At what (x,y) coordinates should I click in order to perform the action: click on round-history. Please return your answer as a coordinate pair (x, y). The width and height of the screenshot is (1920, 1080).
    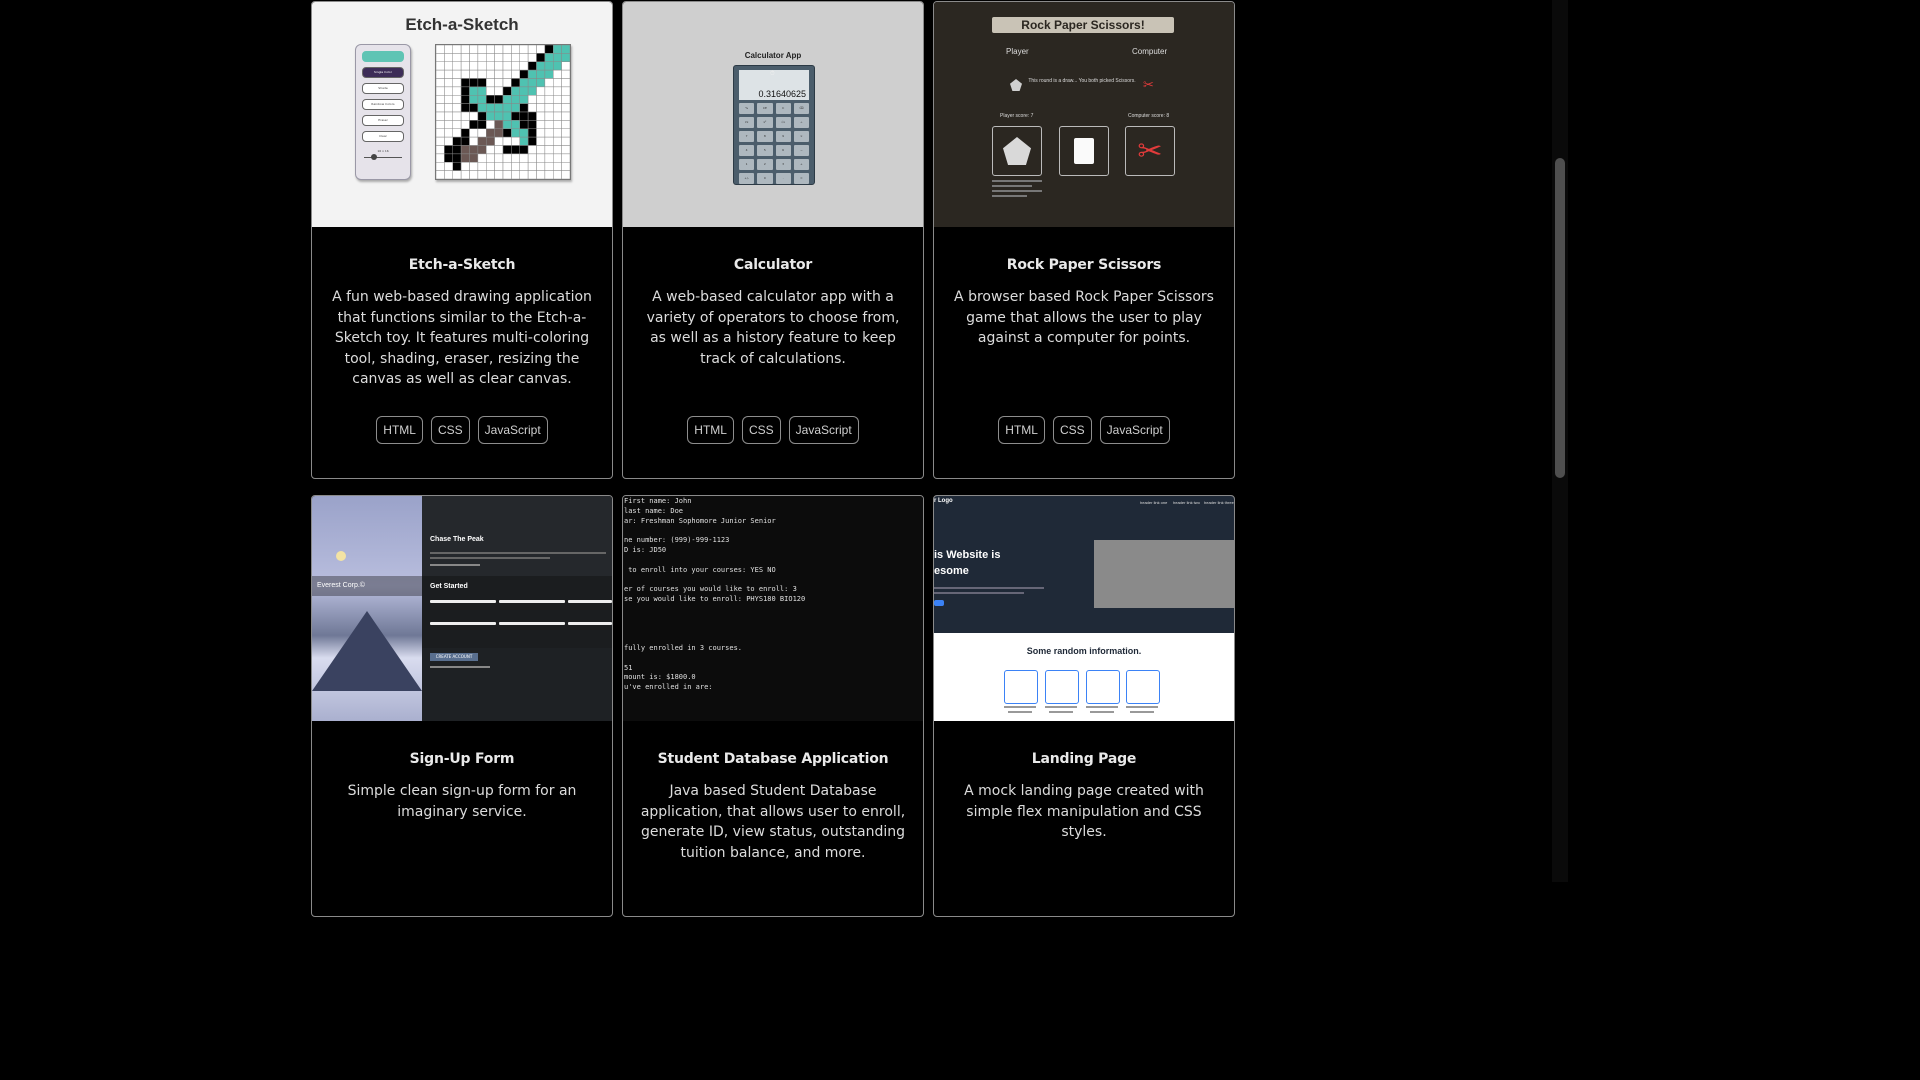
    Looking at the image, I should click on (1017, 190).